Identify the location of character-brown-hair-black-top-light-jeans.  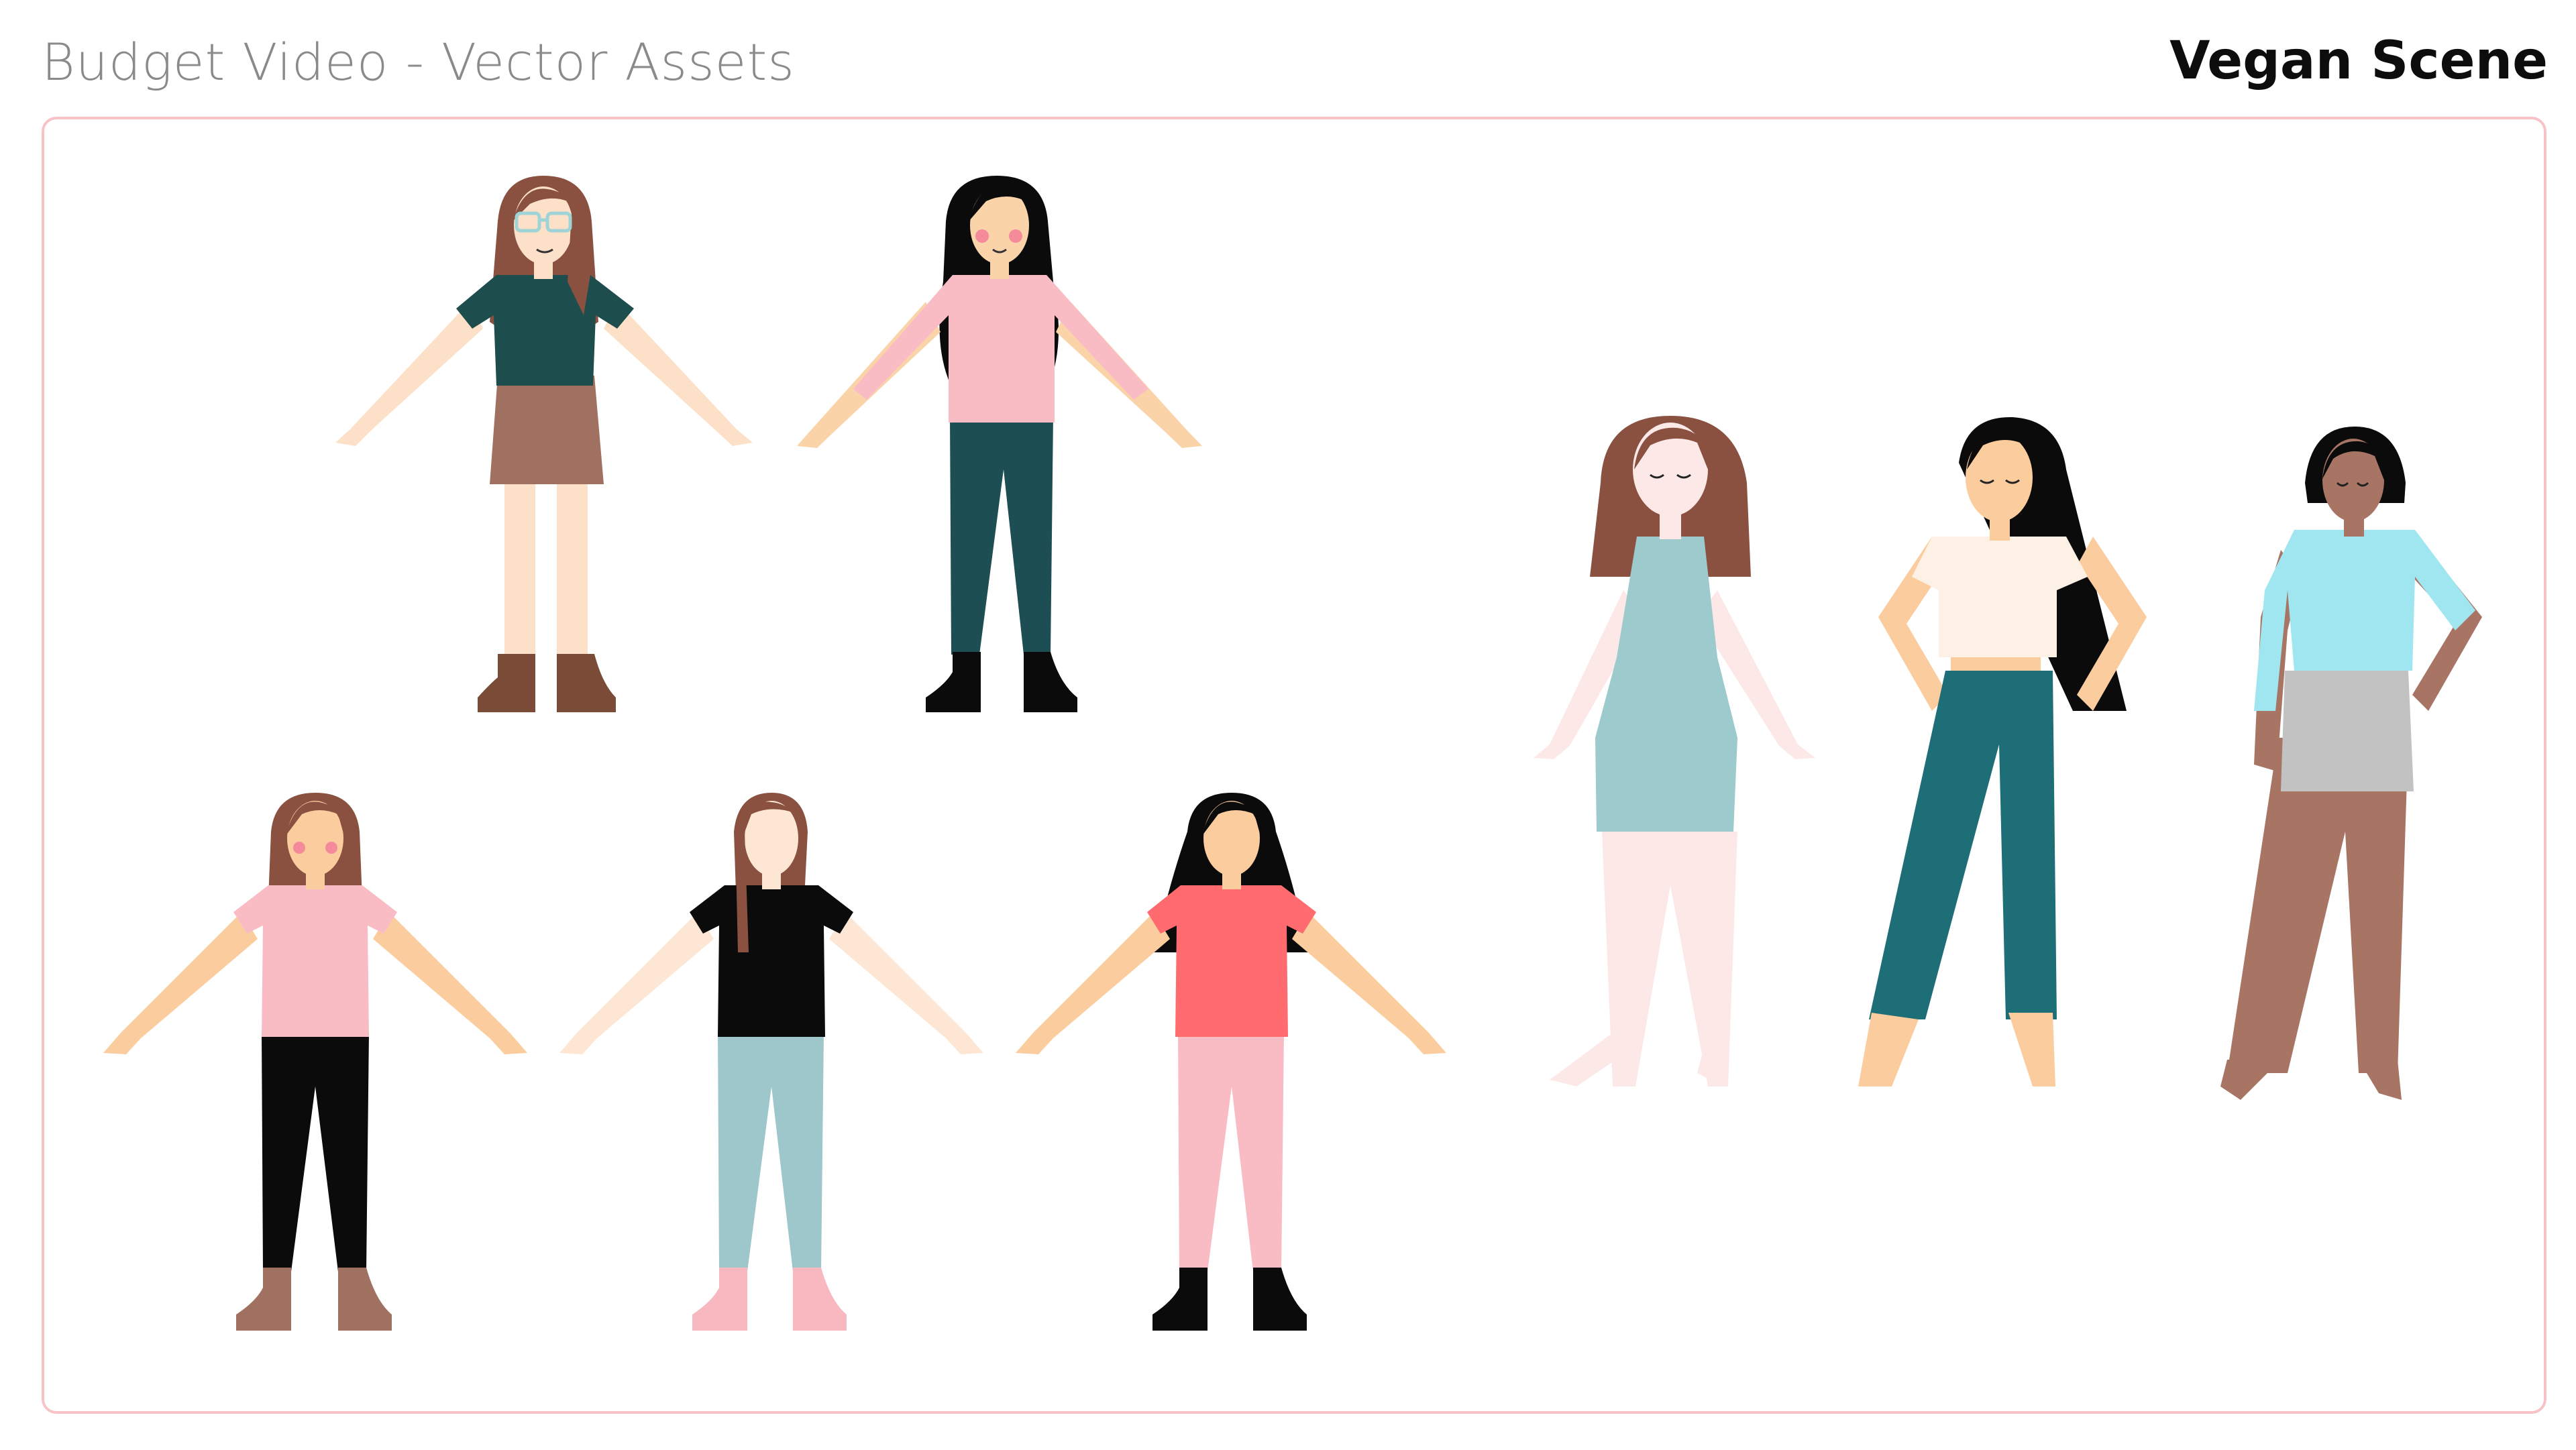
(771, 1062).